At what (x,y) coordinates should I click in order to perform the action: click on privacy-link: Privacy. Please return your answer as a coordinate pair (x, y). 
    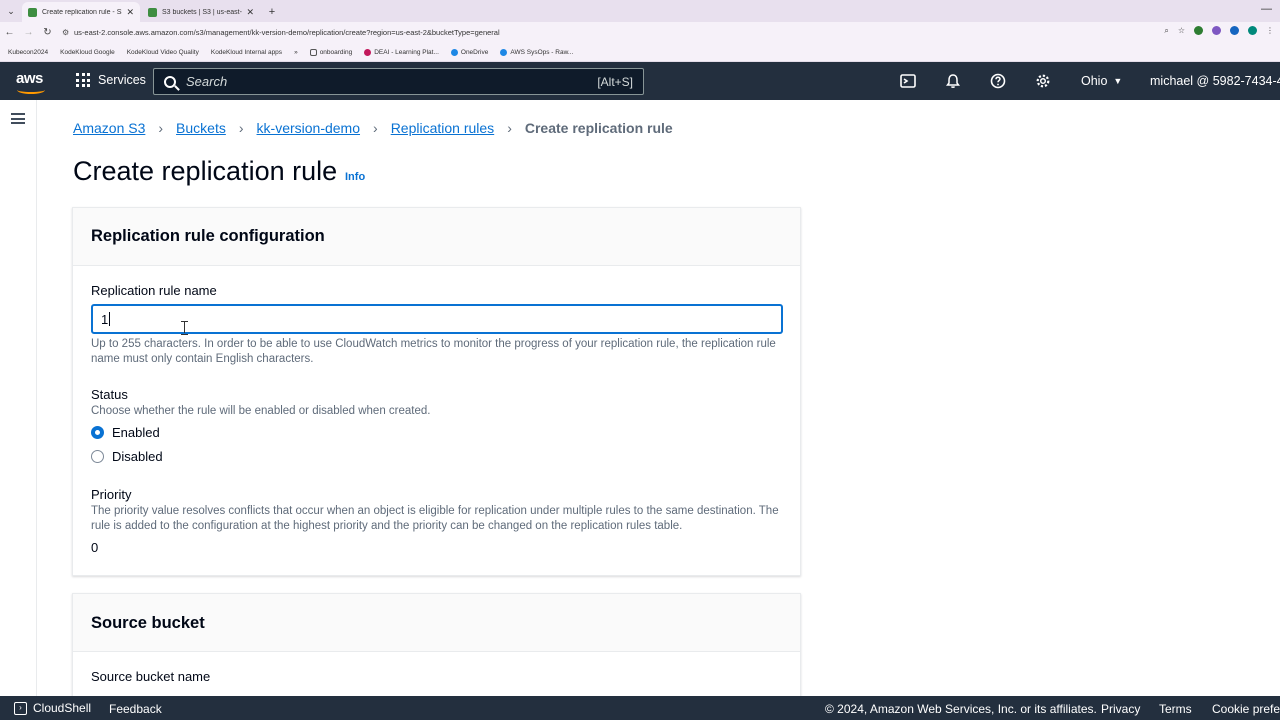
    Looking at the image, I should click on (1120, 709).